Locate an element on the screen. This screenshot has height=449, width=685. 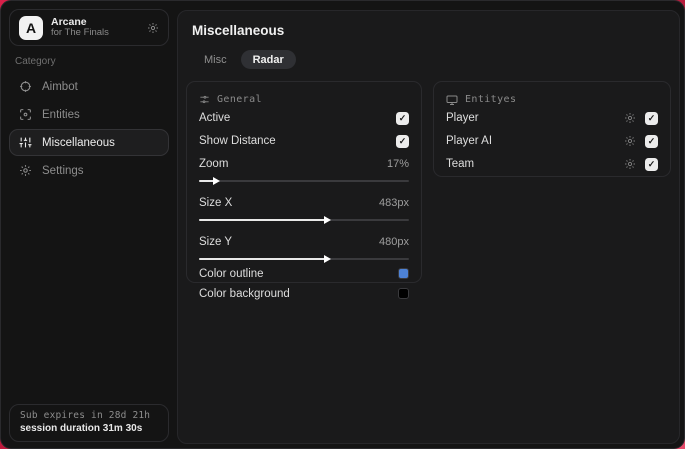
setting-row-zoom: Zoom 17% is located at coordinates (304, 164).